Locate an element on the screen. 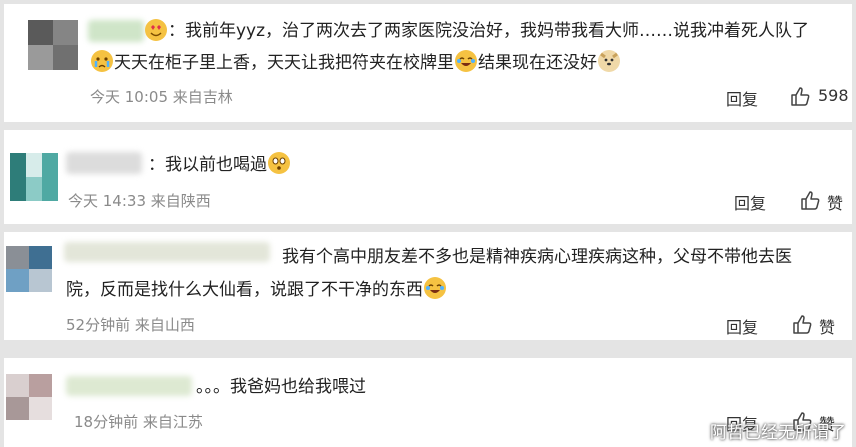 The image size is (856, 447). comment-text-segment: 天天在柜子里上香，天天让我把符夹在校牌里 is located at coordinates (284, 63).